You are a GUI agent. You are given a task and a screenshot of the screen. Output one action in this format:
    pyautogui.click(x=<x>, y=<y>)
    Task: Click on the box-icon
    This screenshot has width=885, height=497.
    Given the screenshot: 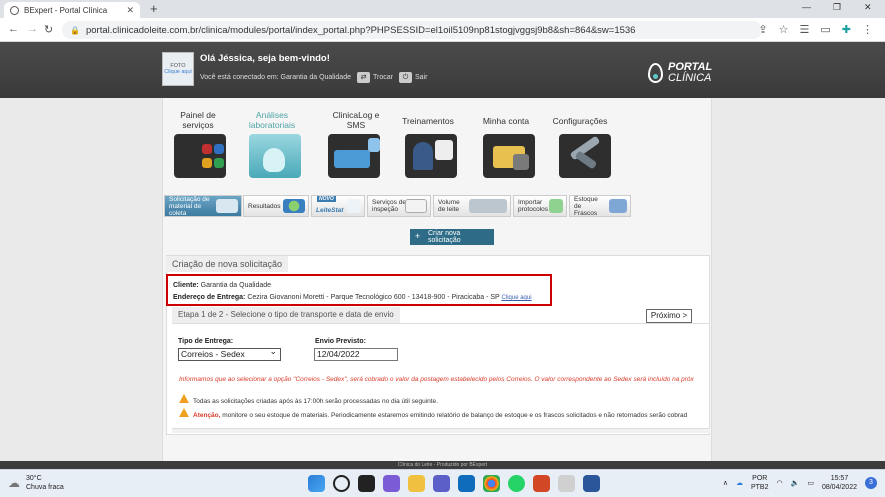 What is the action you would take?
    pyautogui.click(x=227, y=206)
    